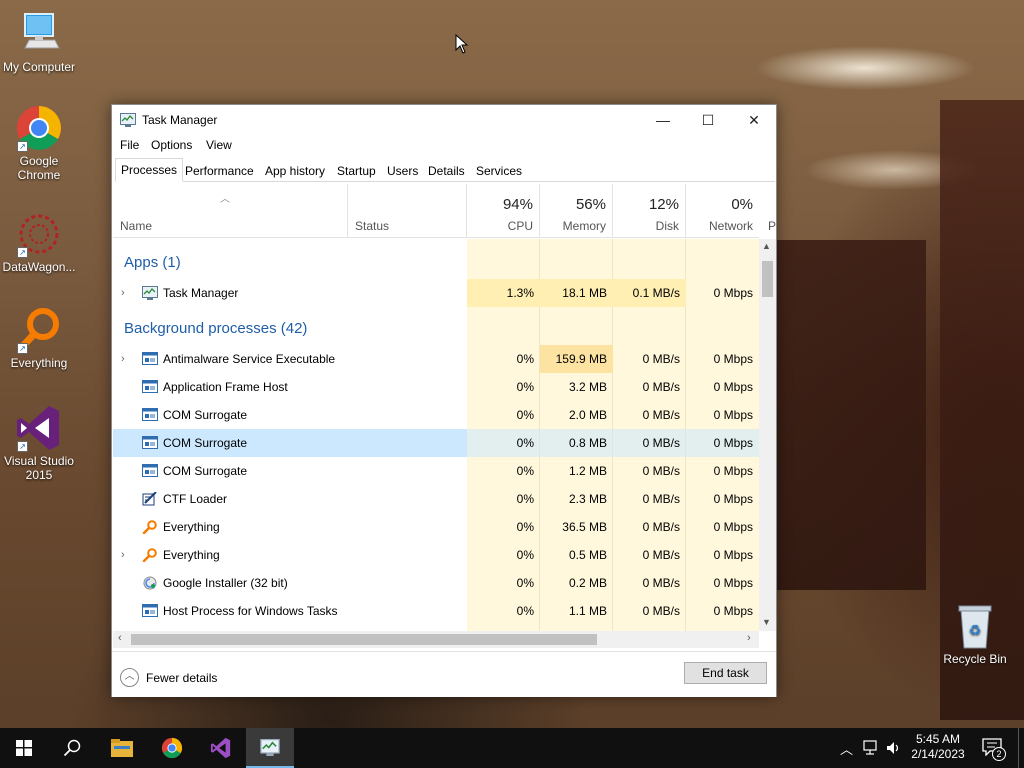 This screenshot has height=768, width=1024. What do you see at coordinates (587, 583) in the screenshot?
I see `process-memory: 0.2 MB` at bounding box center [587, 583].